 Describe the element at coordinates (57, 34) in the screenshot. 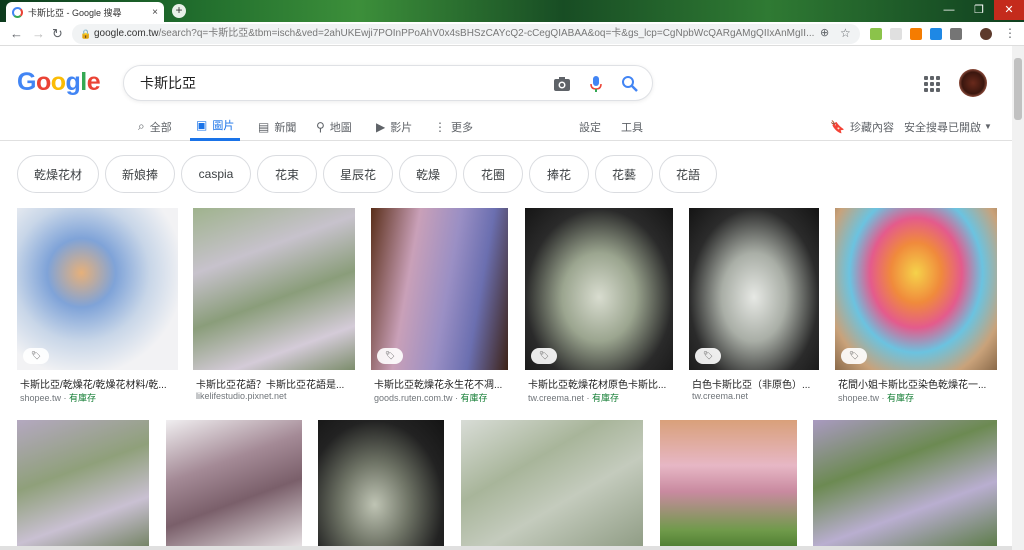

I see `reload-icon: ↻` at that location.